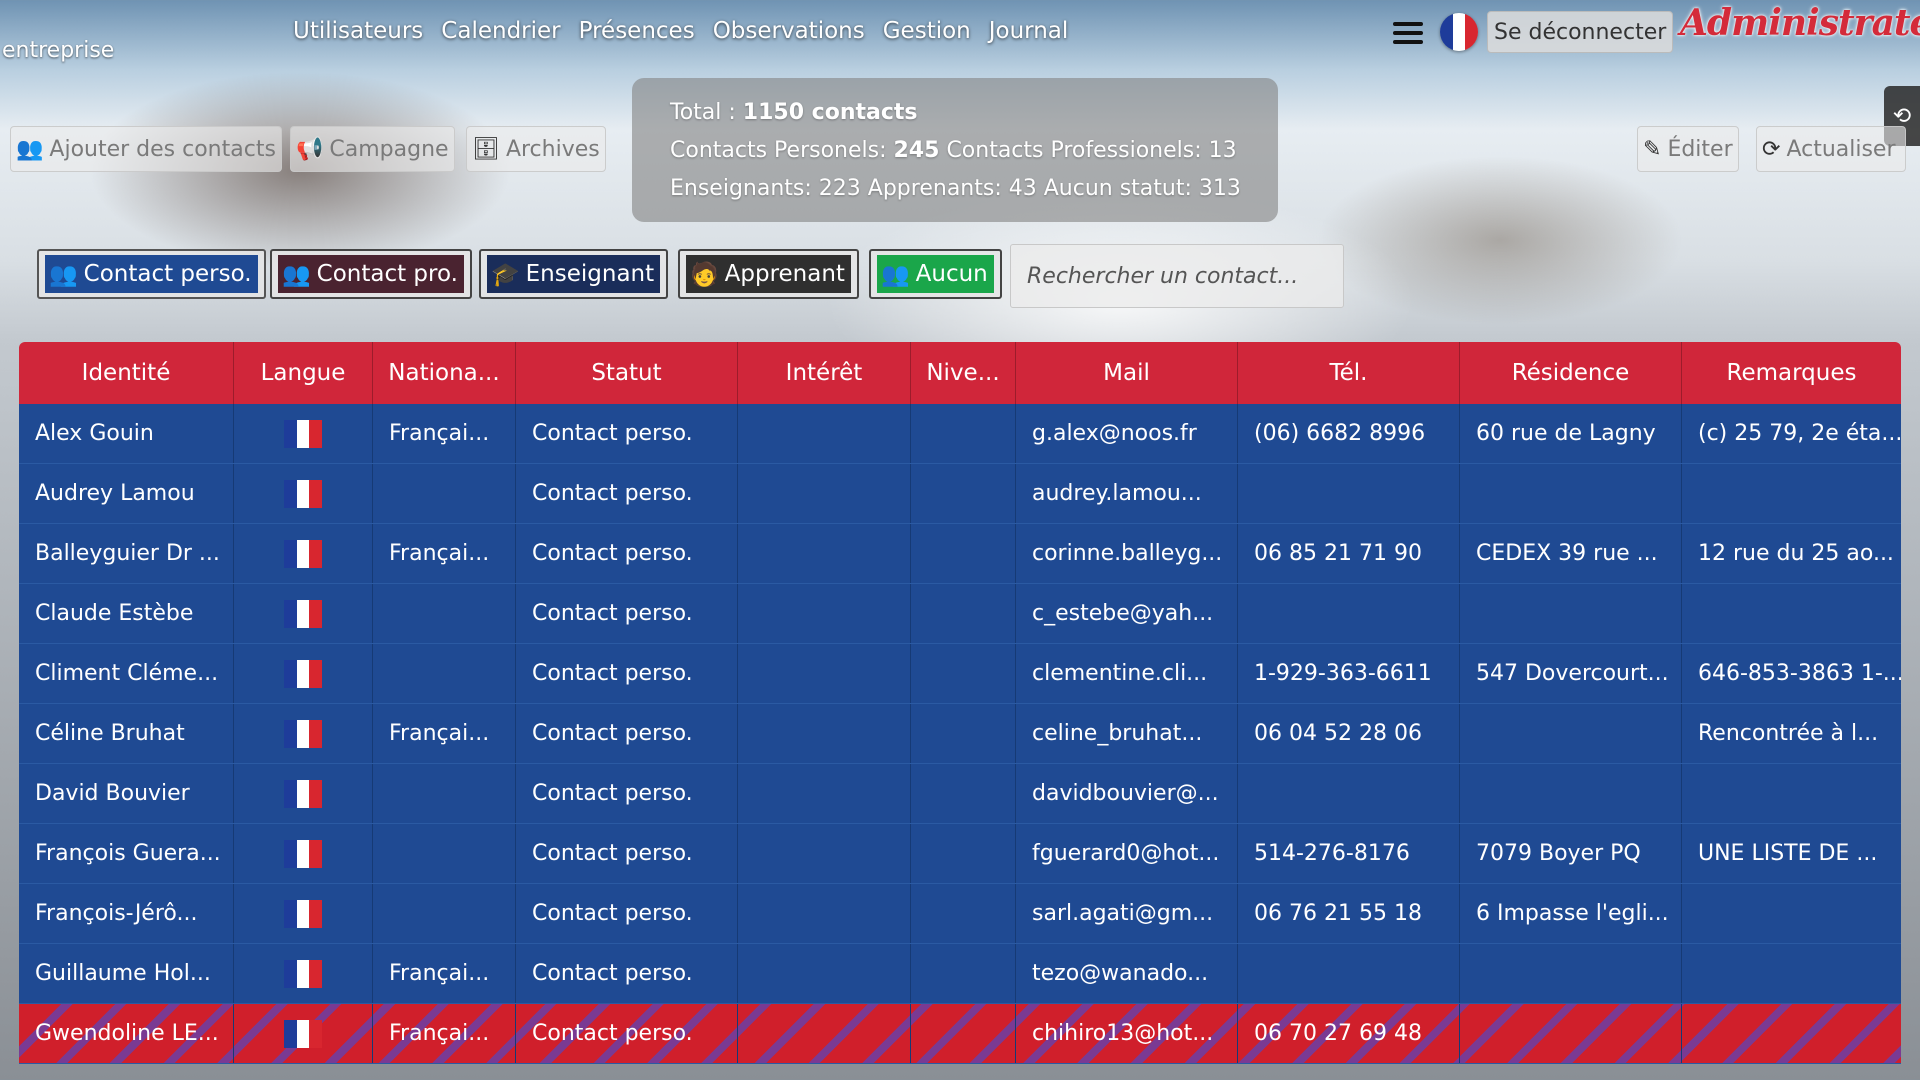 The height and width of the screenshot is (1080, 1920). What do you see at coordinates (1791, 373) in the screenshot?
I see `column-header-remarks: Remarques` at bounding box center [1791, 373].